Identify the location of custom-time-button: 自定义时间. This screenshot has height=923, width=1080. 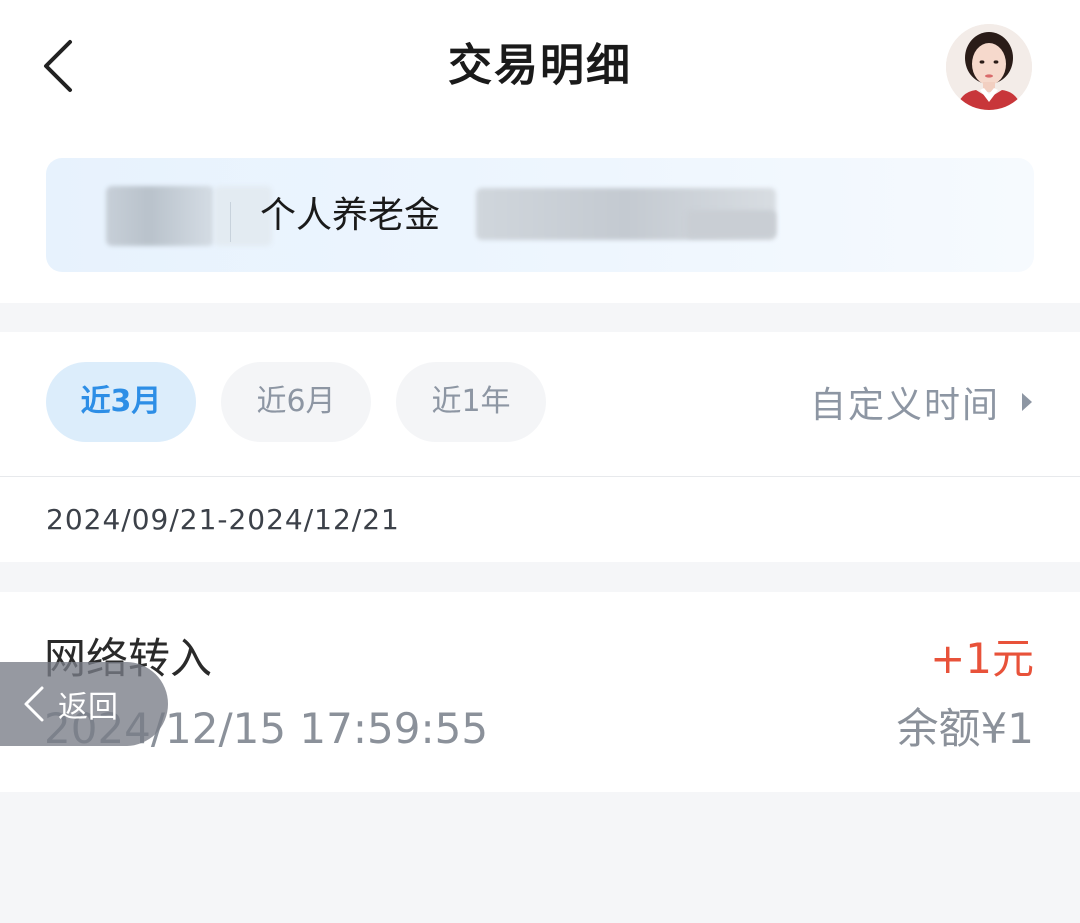
(922, 402).